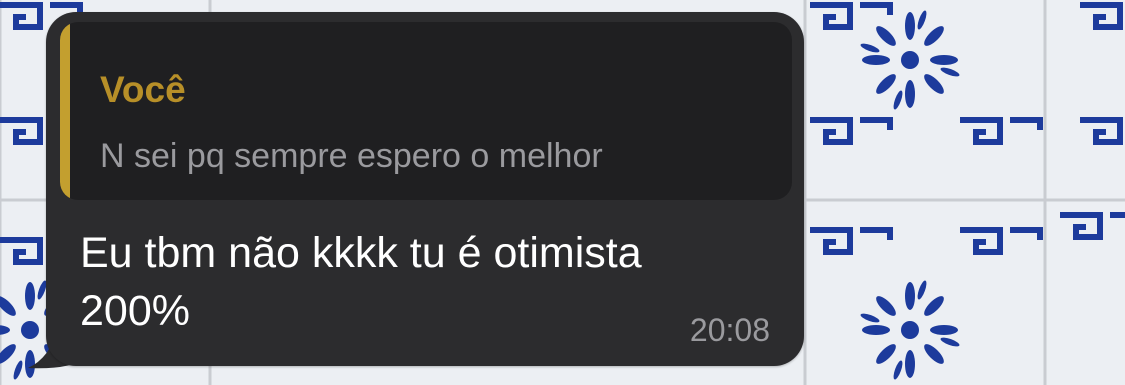 This screenshot has height=385, width=1125. Describe the element at coordinates (361, 282) in the screenshot. I see `message-text: Eu tbm não kkkk tu é otimista 200%` at that location.